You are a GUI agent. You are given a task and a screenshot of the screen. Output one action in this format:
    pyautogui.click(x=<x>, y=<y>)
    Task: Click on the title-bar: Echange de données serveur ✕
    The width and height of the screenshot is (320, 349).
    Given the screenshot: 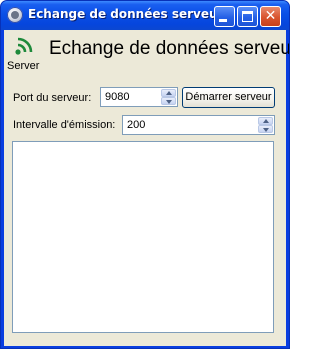 What is the action you would take?
    pyautogui.click(x=145, y=15)
    